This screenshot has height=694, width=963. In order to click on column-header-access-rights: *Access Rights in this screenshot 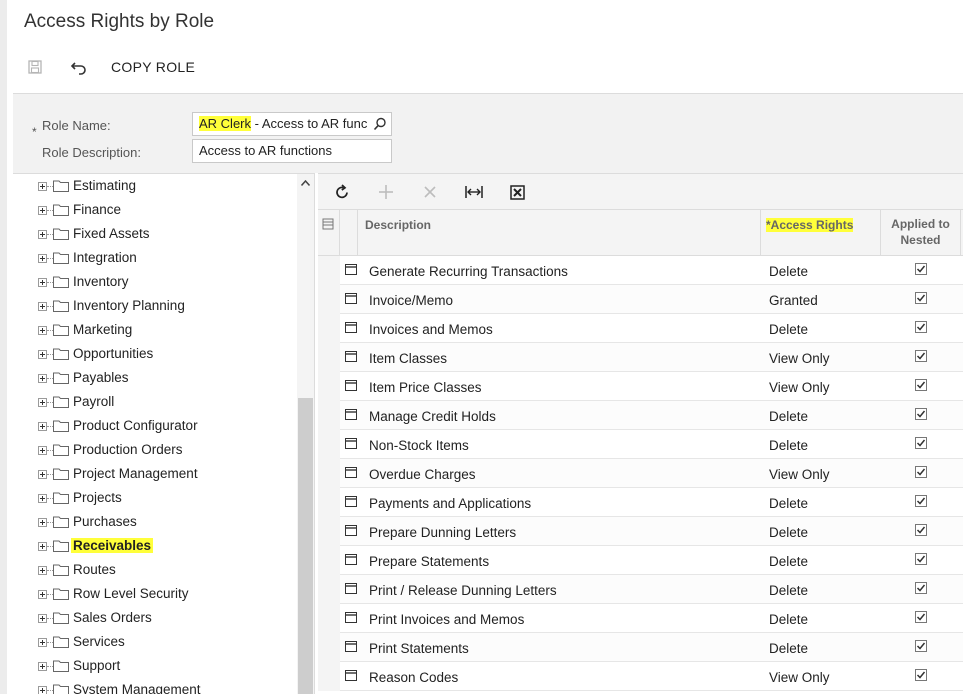, I will do `click(821, 233)`.